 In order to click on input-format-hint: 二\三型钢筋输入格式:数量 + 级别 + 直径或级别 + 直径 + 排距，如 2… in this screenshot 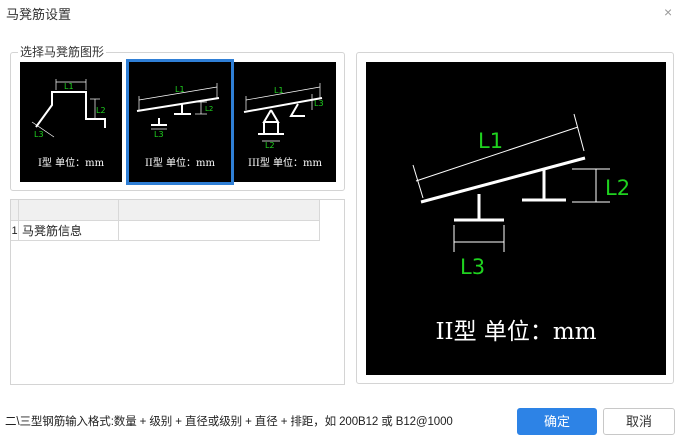, I will do `click(229, 422)`.